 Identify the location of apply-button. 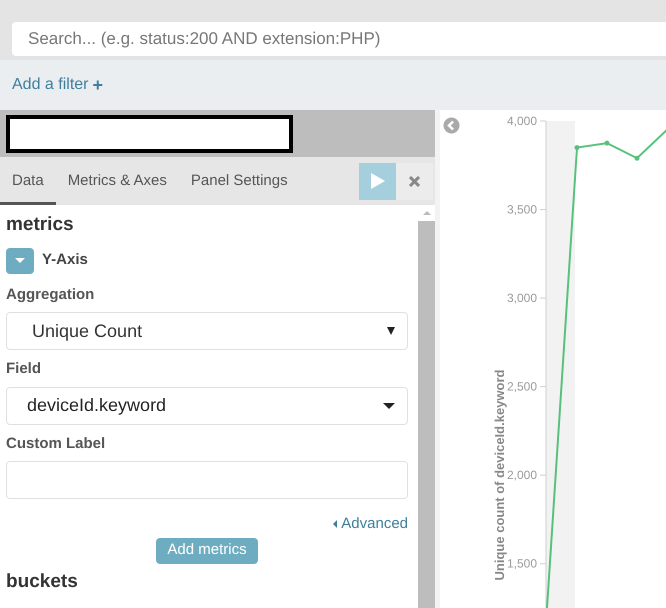
(377, 181).